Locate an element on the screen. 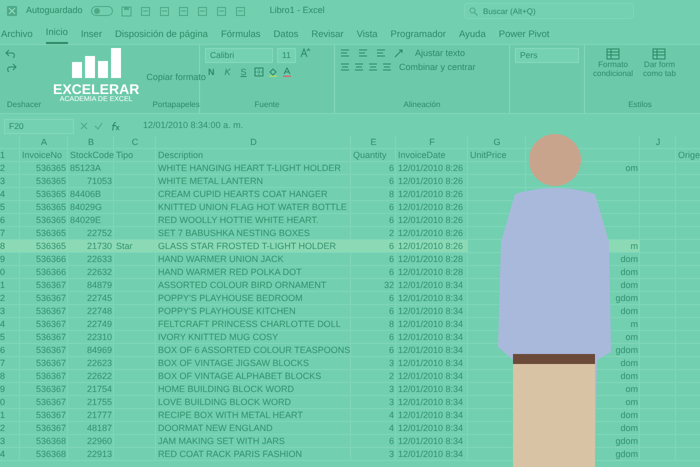 This screenshot has height=467, width=700. table-cell-text: RED COAT RACK PARIS FASHION is located at coordinates (230, 454).